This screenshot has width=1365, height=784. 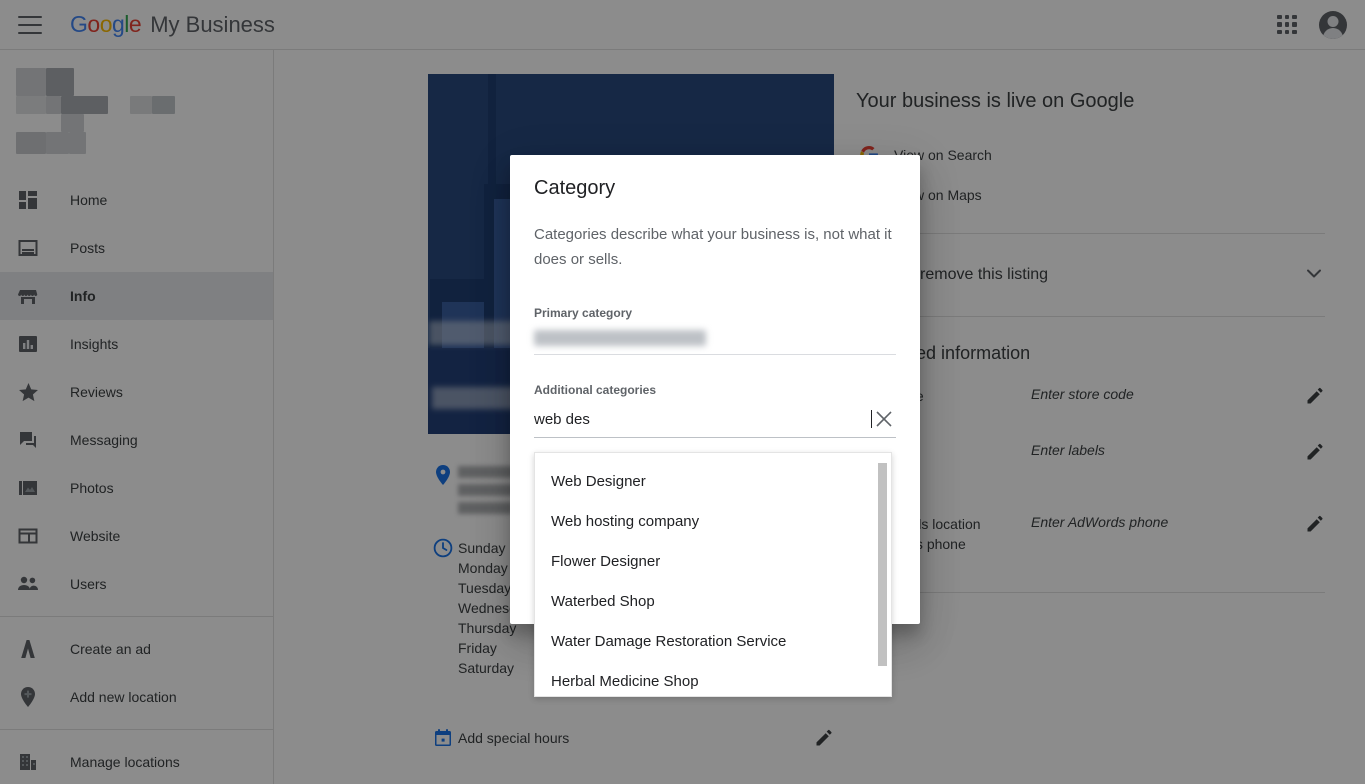 I want to click on additional-categories-field, so click(x=715, y=422).